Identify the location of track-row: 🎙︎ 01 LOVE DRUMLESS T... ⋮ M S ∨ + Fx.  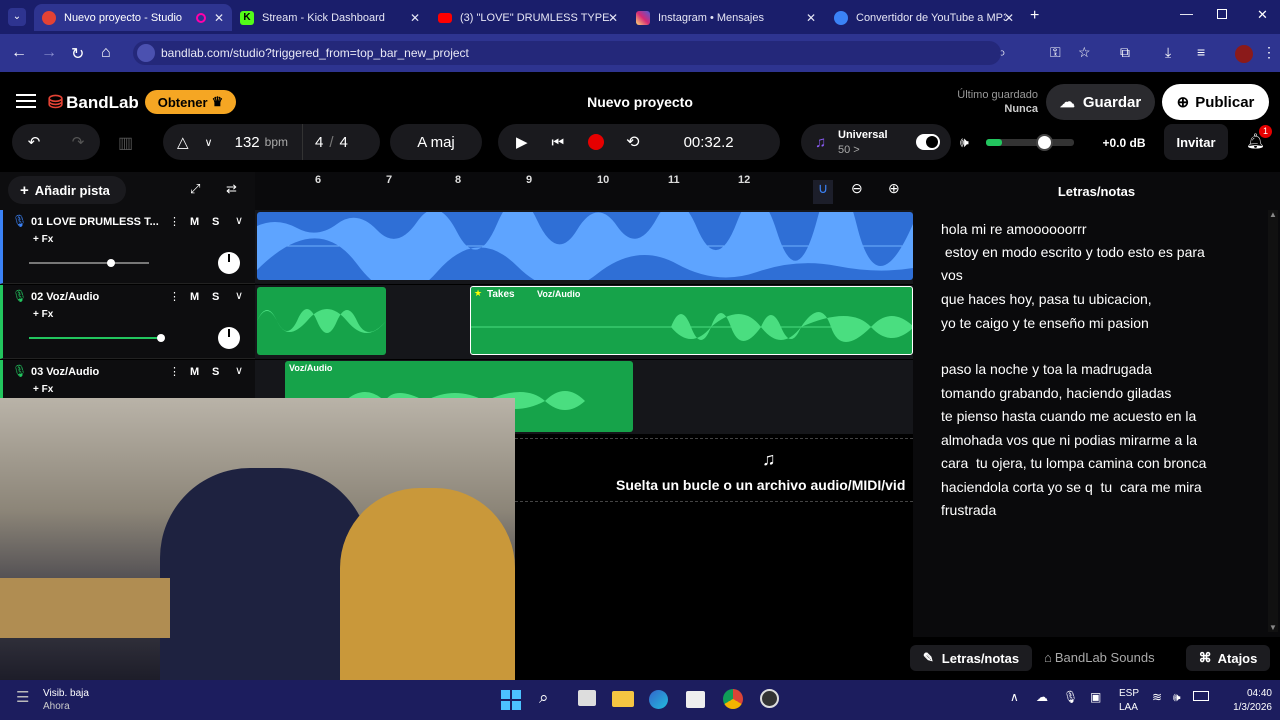
(127, 247).